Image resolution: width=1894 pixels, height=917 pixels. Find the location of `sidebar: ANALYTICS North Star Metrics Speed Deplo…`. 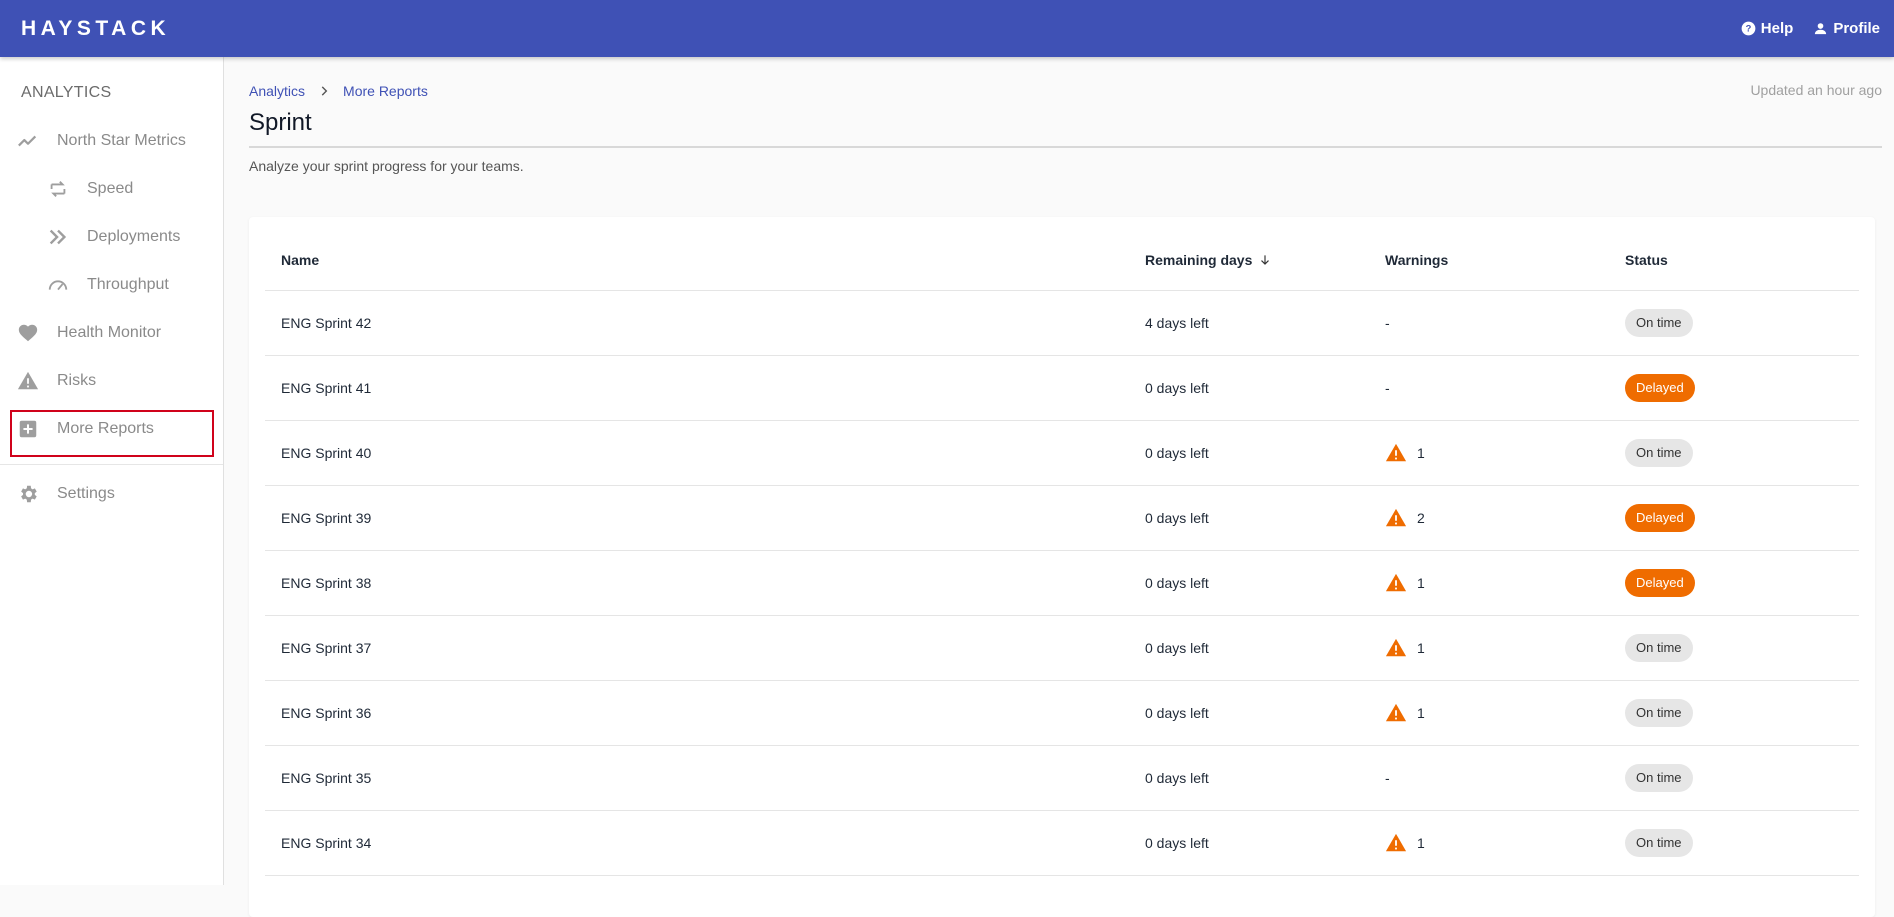

sidebar: ANALYTICS North Star Metrics Speed Deplo… is located at coordinates (112, 471).